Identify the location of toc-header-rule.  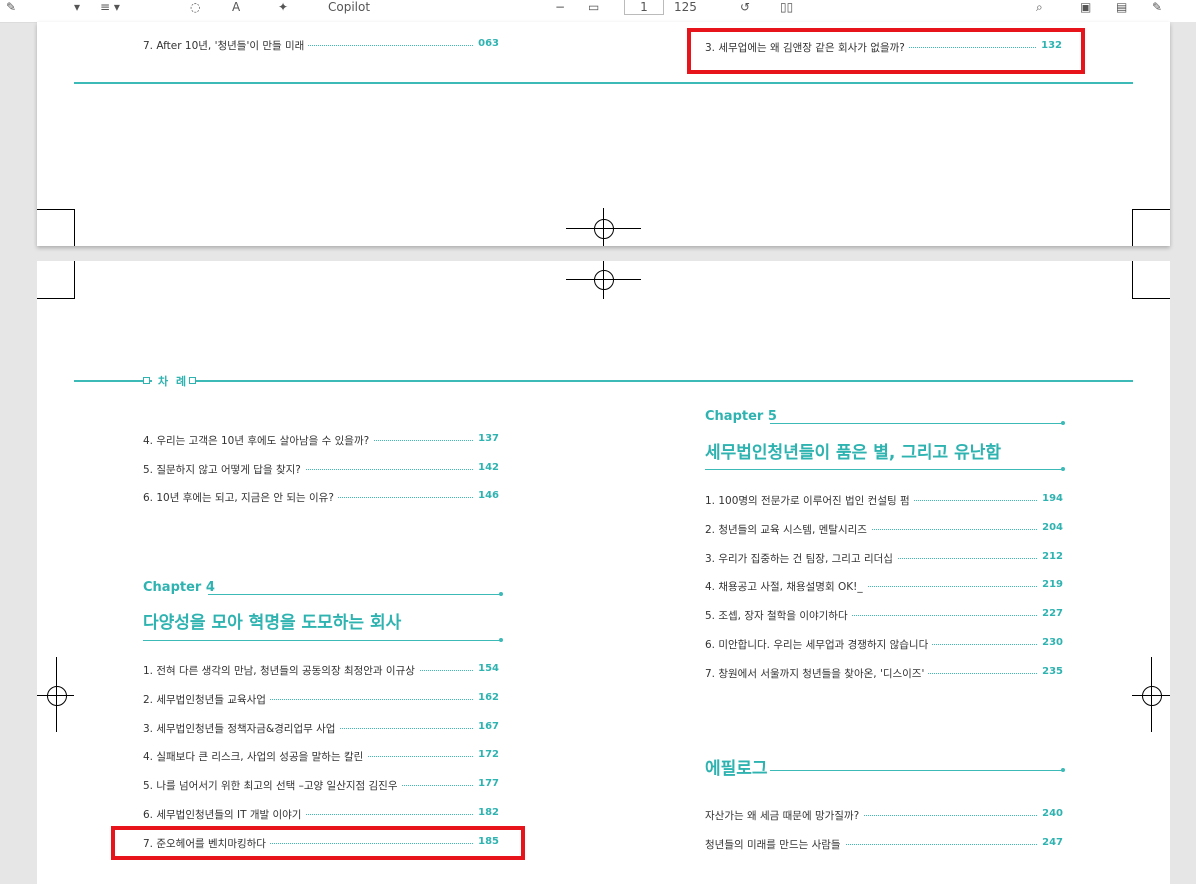
(603, 381).